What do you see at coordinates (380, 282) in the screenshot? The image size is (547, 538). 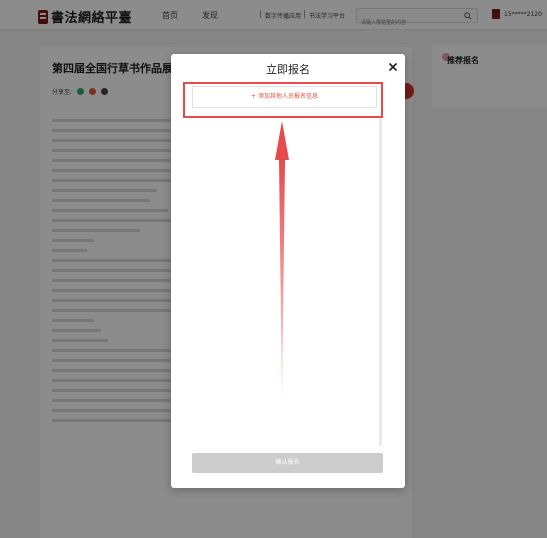 I see `modal-scrollbar` at bounding box center [380, 282].